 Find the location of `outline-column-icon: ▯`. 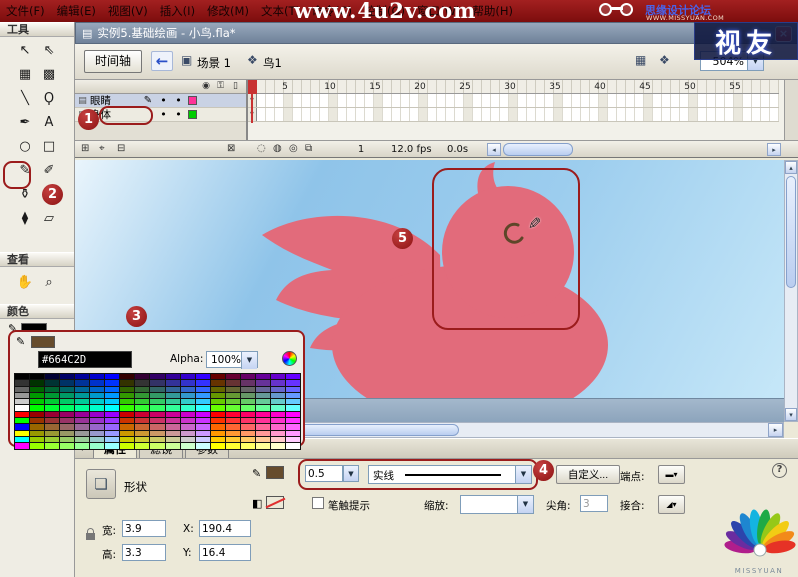

outline-column-icon: ▯ is located at coordinates (235, 86).